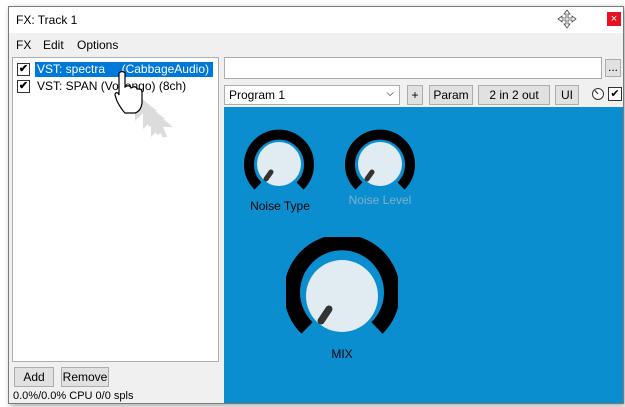 Image resolution: width=625 pixels, height=407 pixels. Describe the element at coordinates (279, 162) in the screenshot. I see `noise-type-knob` at that location.